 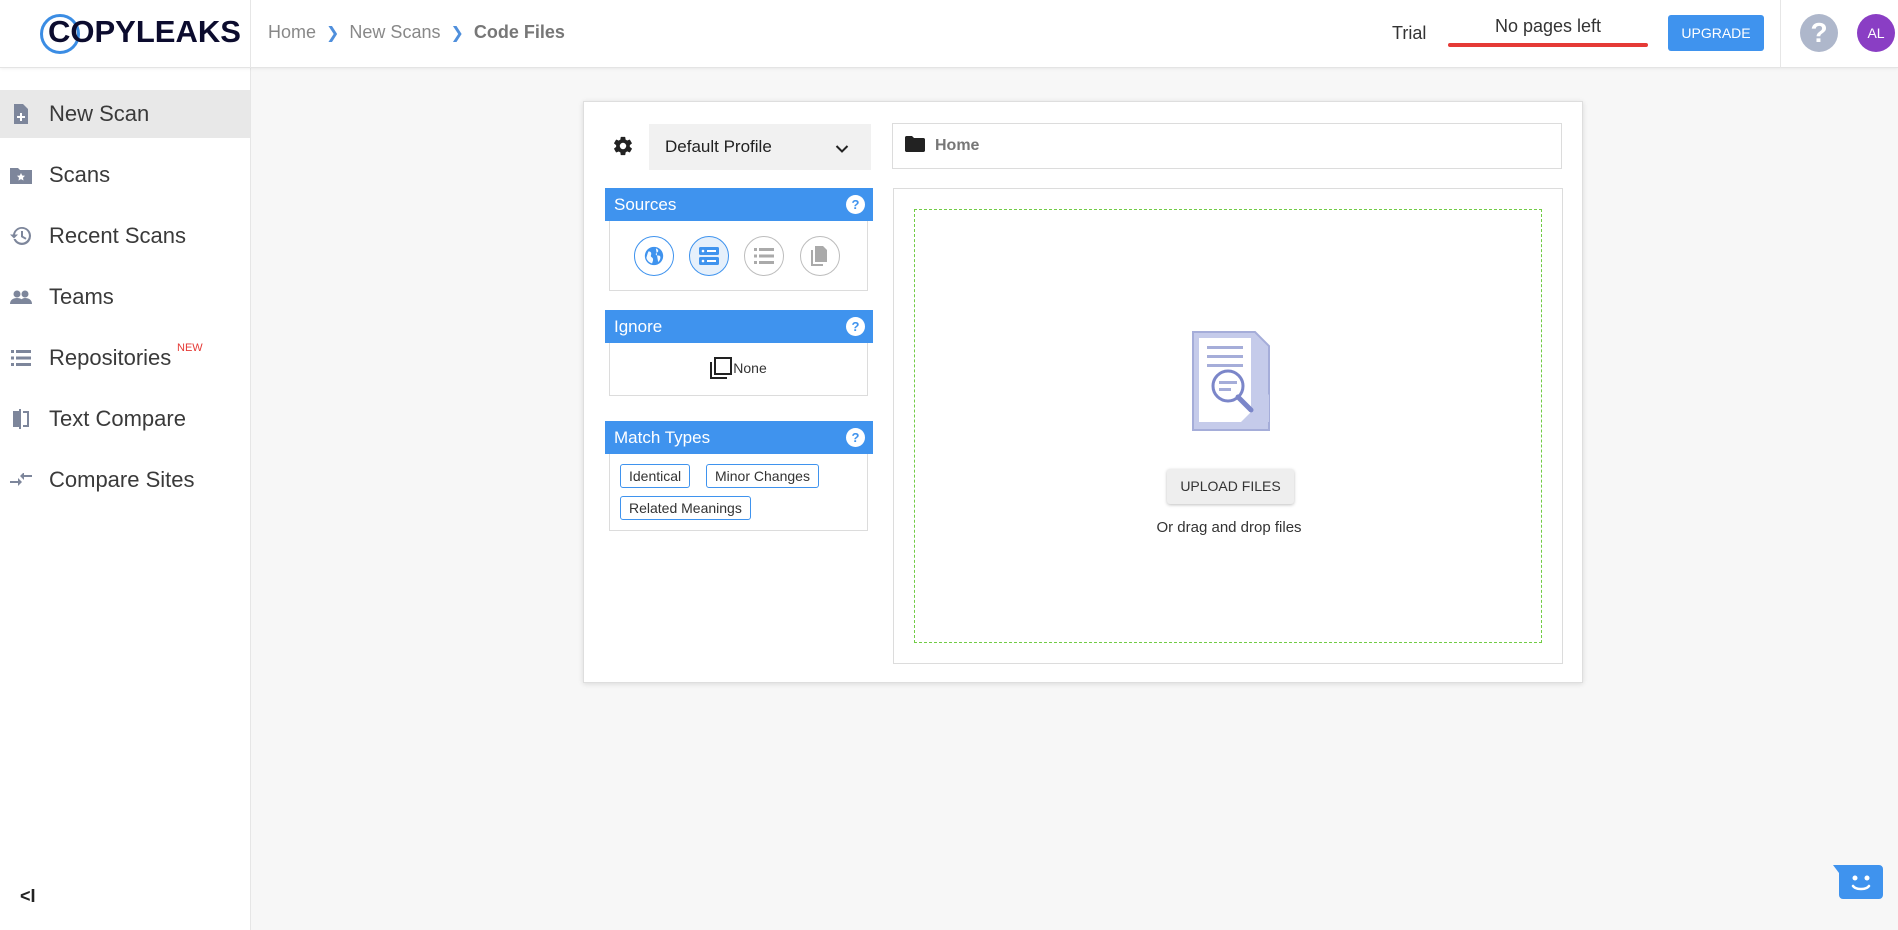 I want to click on sidebar-item-new-scan: New Scan, so click(x=125, y=114).